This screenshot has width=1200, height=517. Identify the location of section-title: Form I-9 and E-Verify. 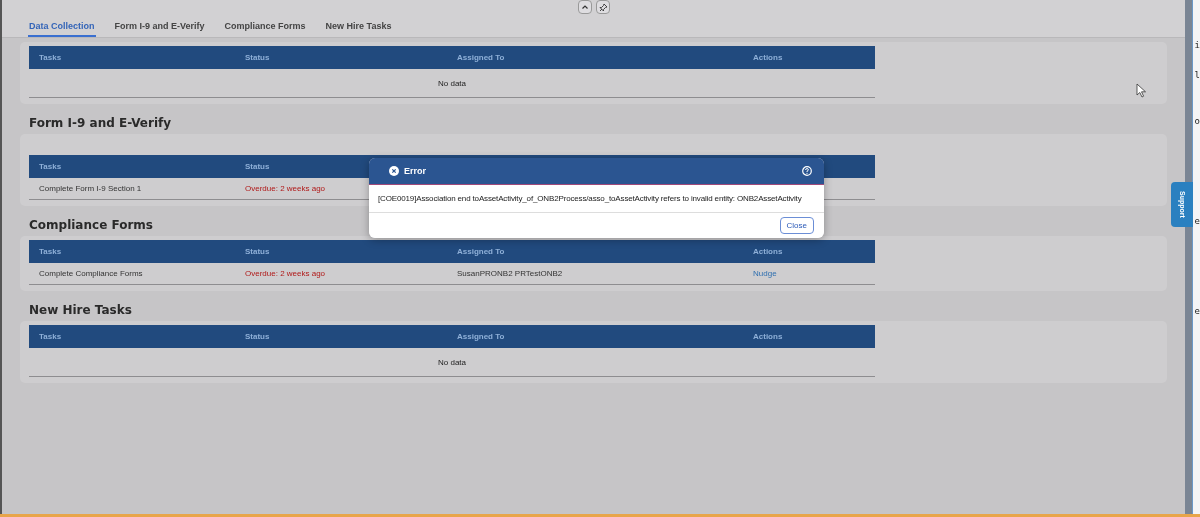
(100, 123).